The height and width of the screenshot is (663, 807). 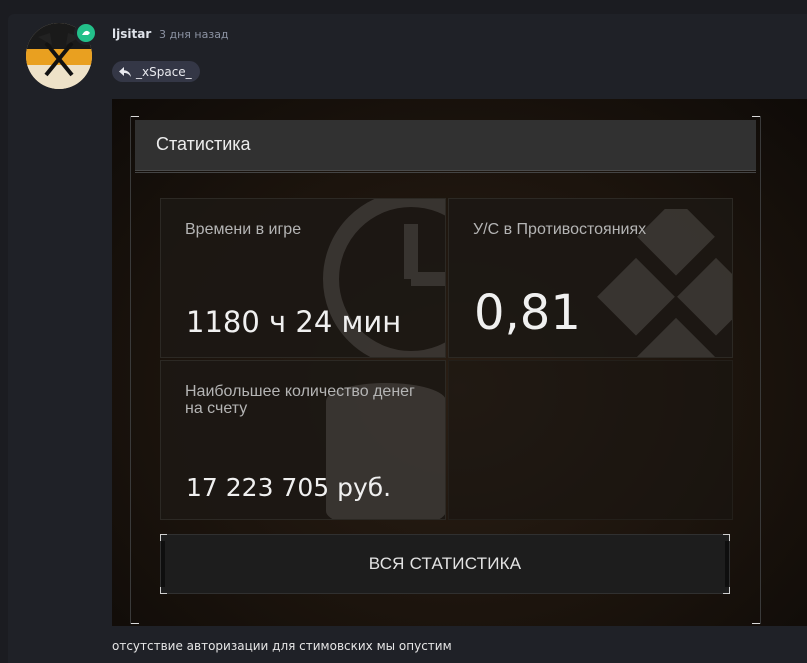 I want to click on all-stats-button: ВСЯ СТАТИСТИКА, so click(x=445, y=564).